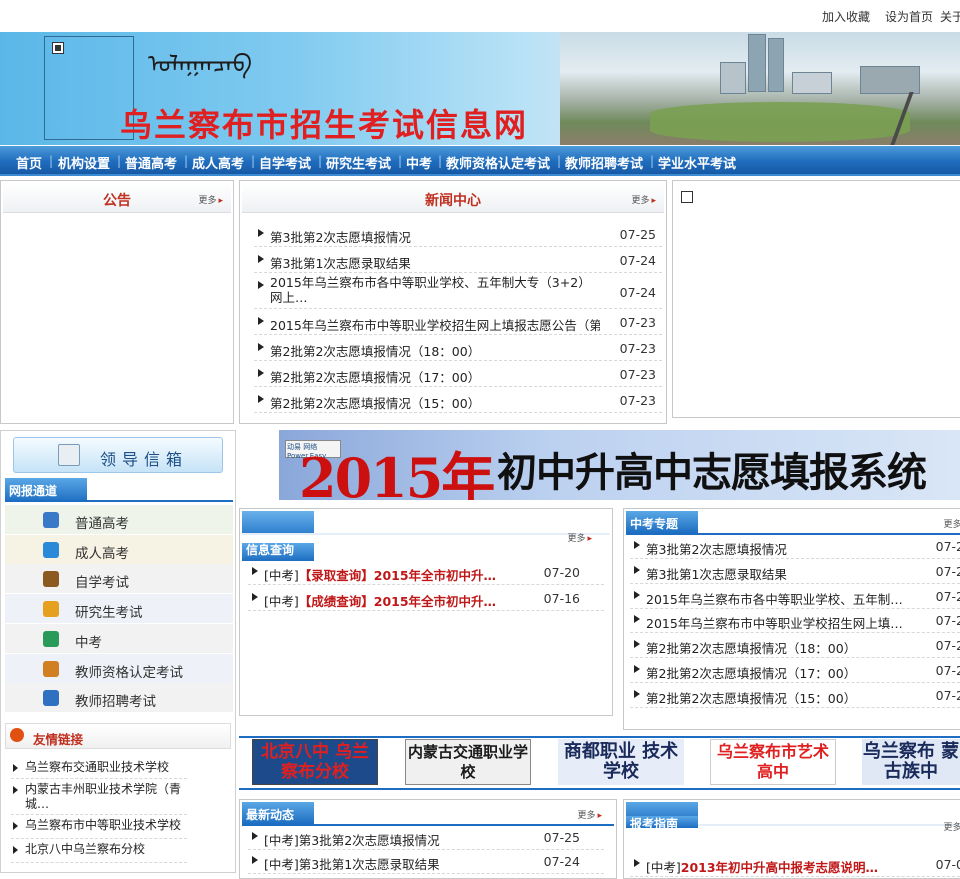 The image size is (960, 879). Describe the element at coordinates (108, 767) in the screenshot. I see `friend-link-label: 乌兰察布交通职业技术学校` at that location.